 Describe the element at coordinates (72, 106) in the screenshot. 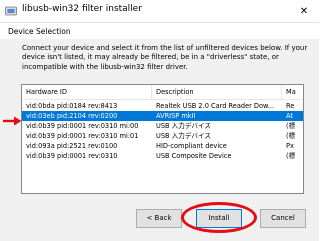

I see `cell-hardware-id: vid:0bda pid:0184 rev:8413` at that location.